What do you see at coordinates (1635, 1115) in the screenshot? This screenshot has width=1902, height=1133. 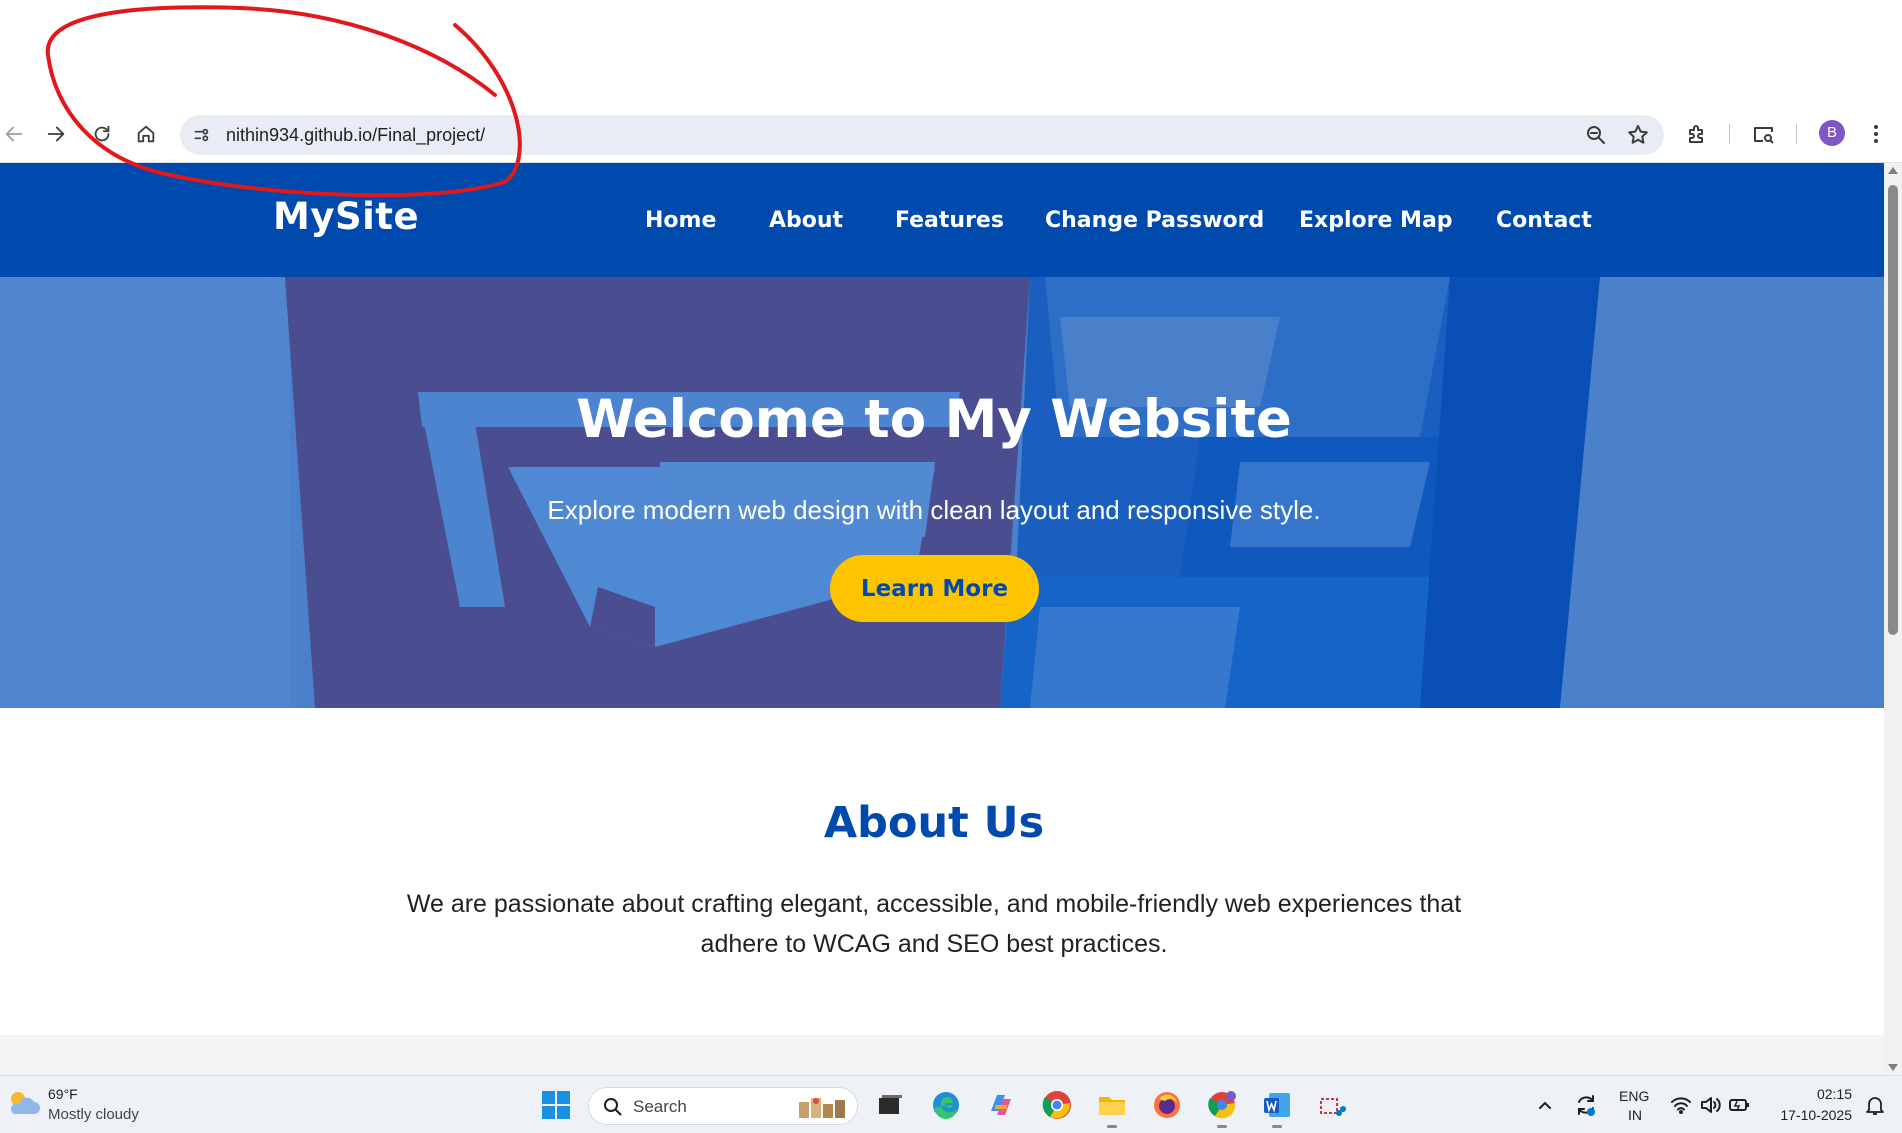 I see `region-indicator: IN` at bounding box center [1635, 1115].